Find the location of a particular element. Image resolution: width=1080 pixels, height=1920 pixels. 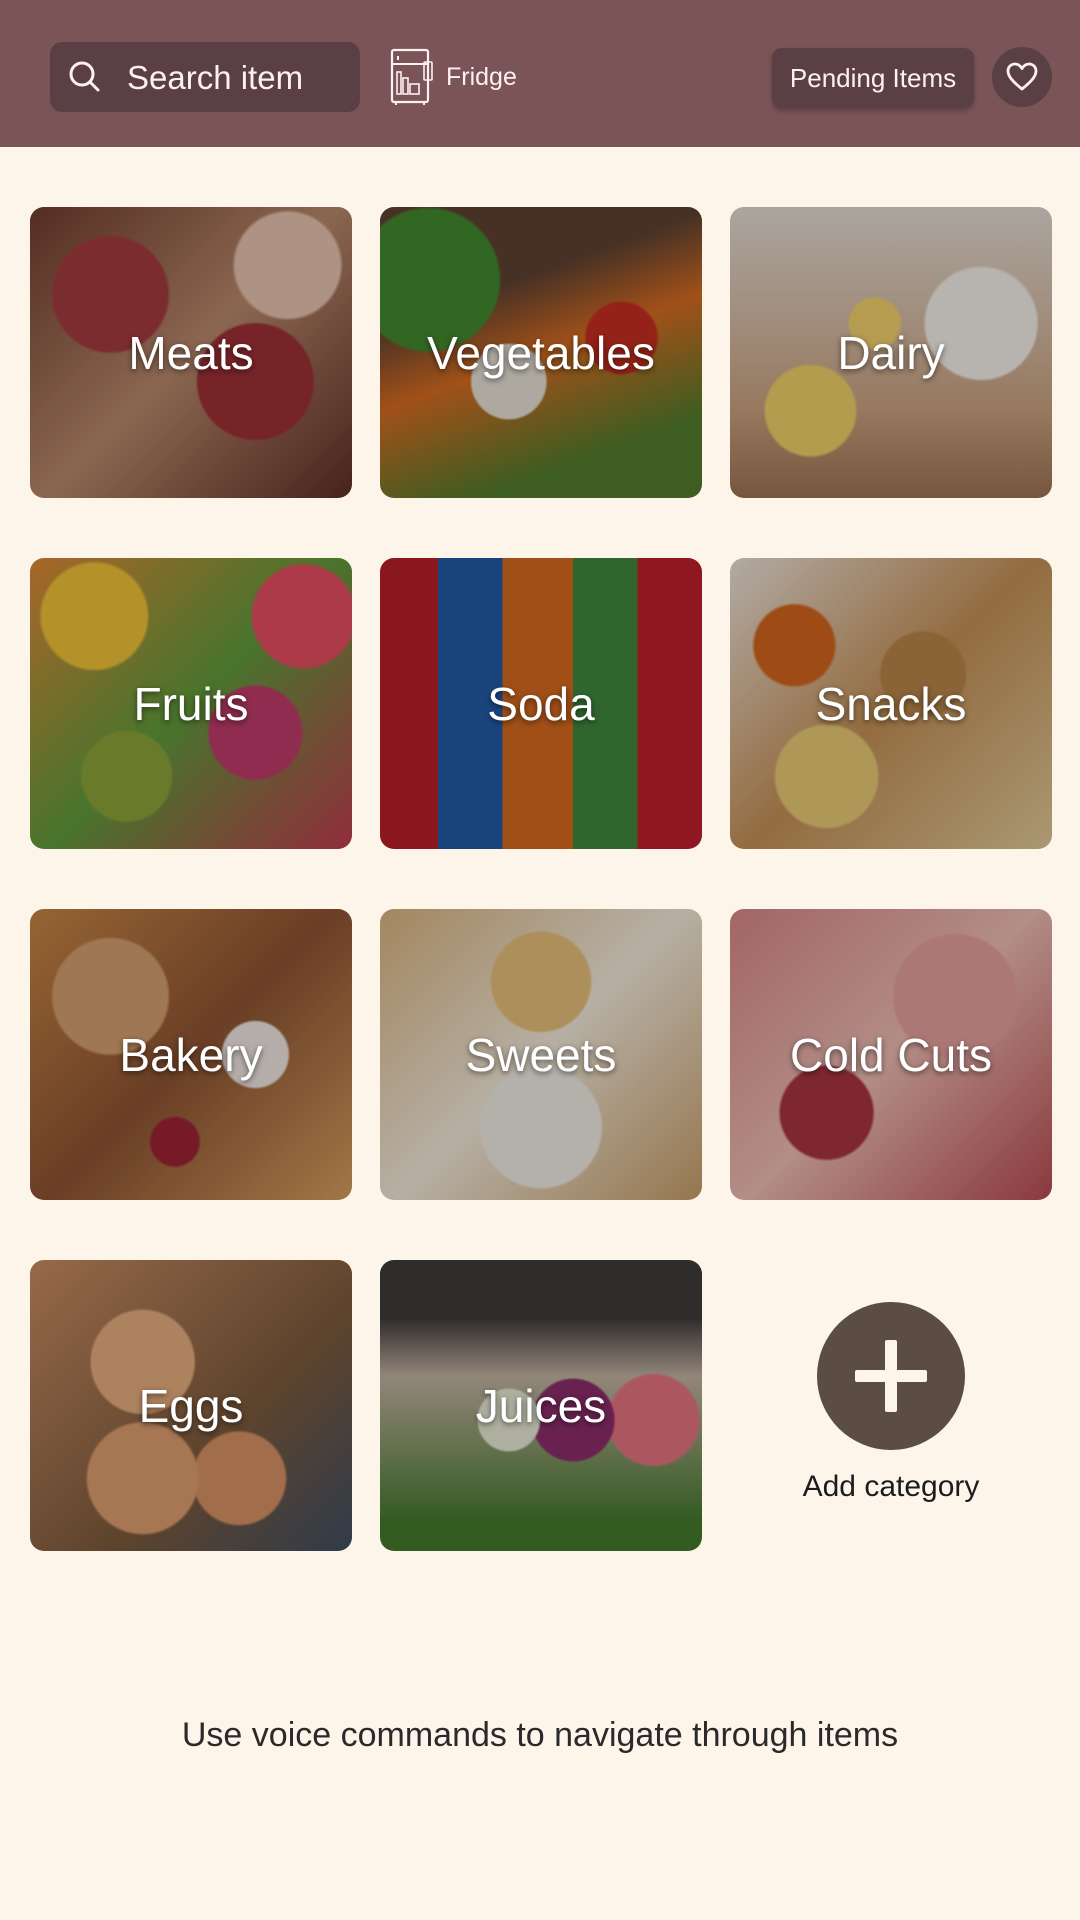

favorites-button is located at coordinates (1022, 77).